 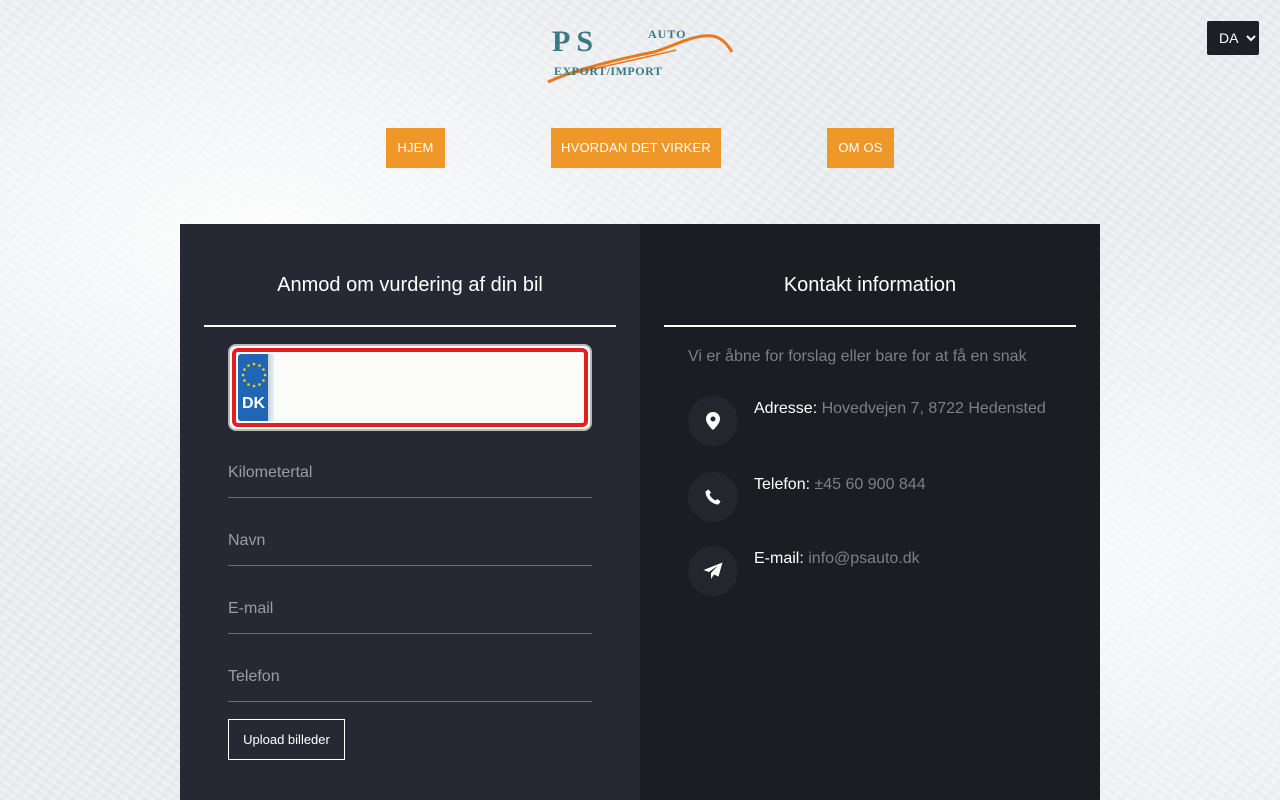 I want to click on map-pin-icon, so click(x=713, y=421).